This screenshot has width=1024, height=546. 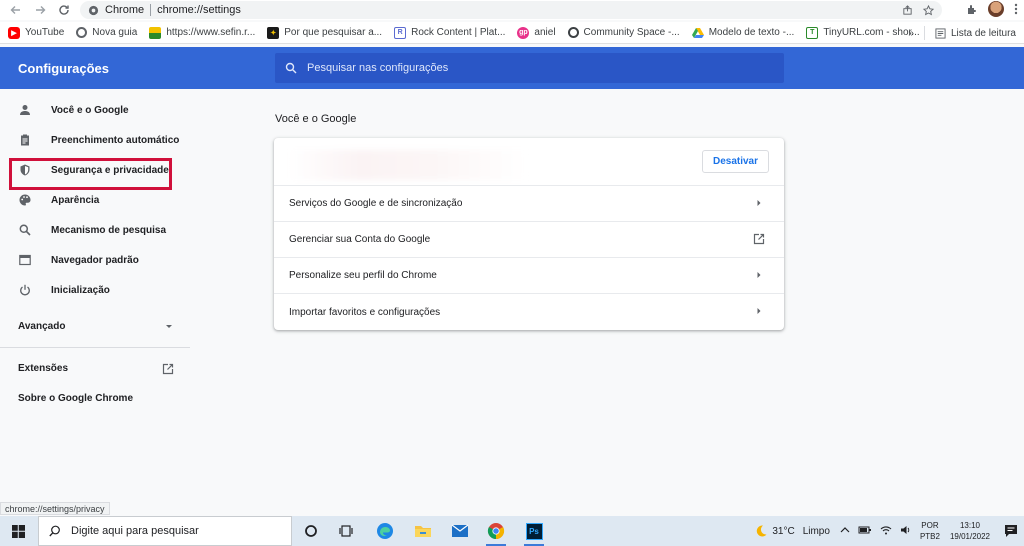 What do you see at coordinates (95, 347) in the screenshot?
I see `sidebar-divider` at bounding box center [95, 347].